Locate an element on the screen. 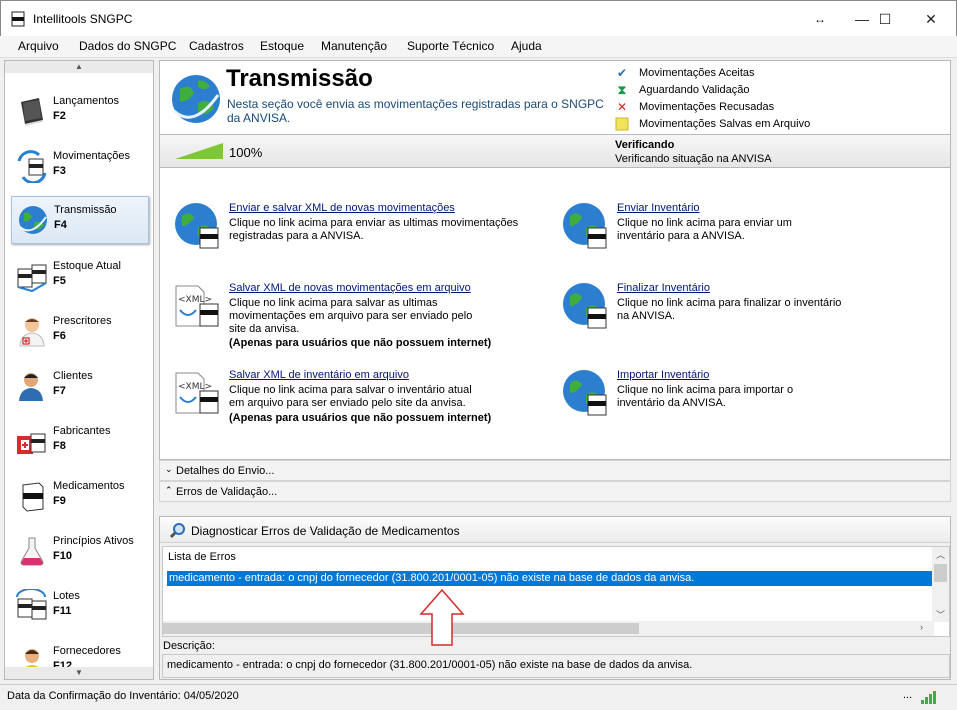  scroll-right-icon: › is located at coordinates (921, 627).